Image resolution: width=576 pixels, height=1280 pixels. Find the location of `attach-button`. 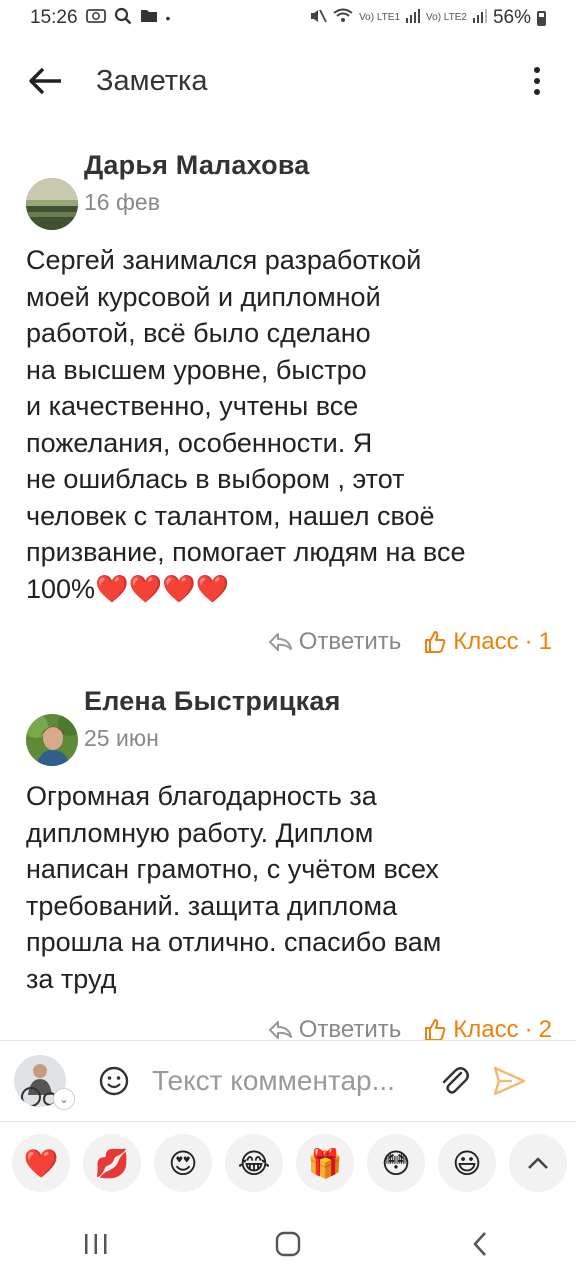

attach-button is located at coordinates (455, 1081).